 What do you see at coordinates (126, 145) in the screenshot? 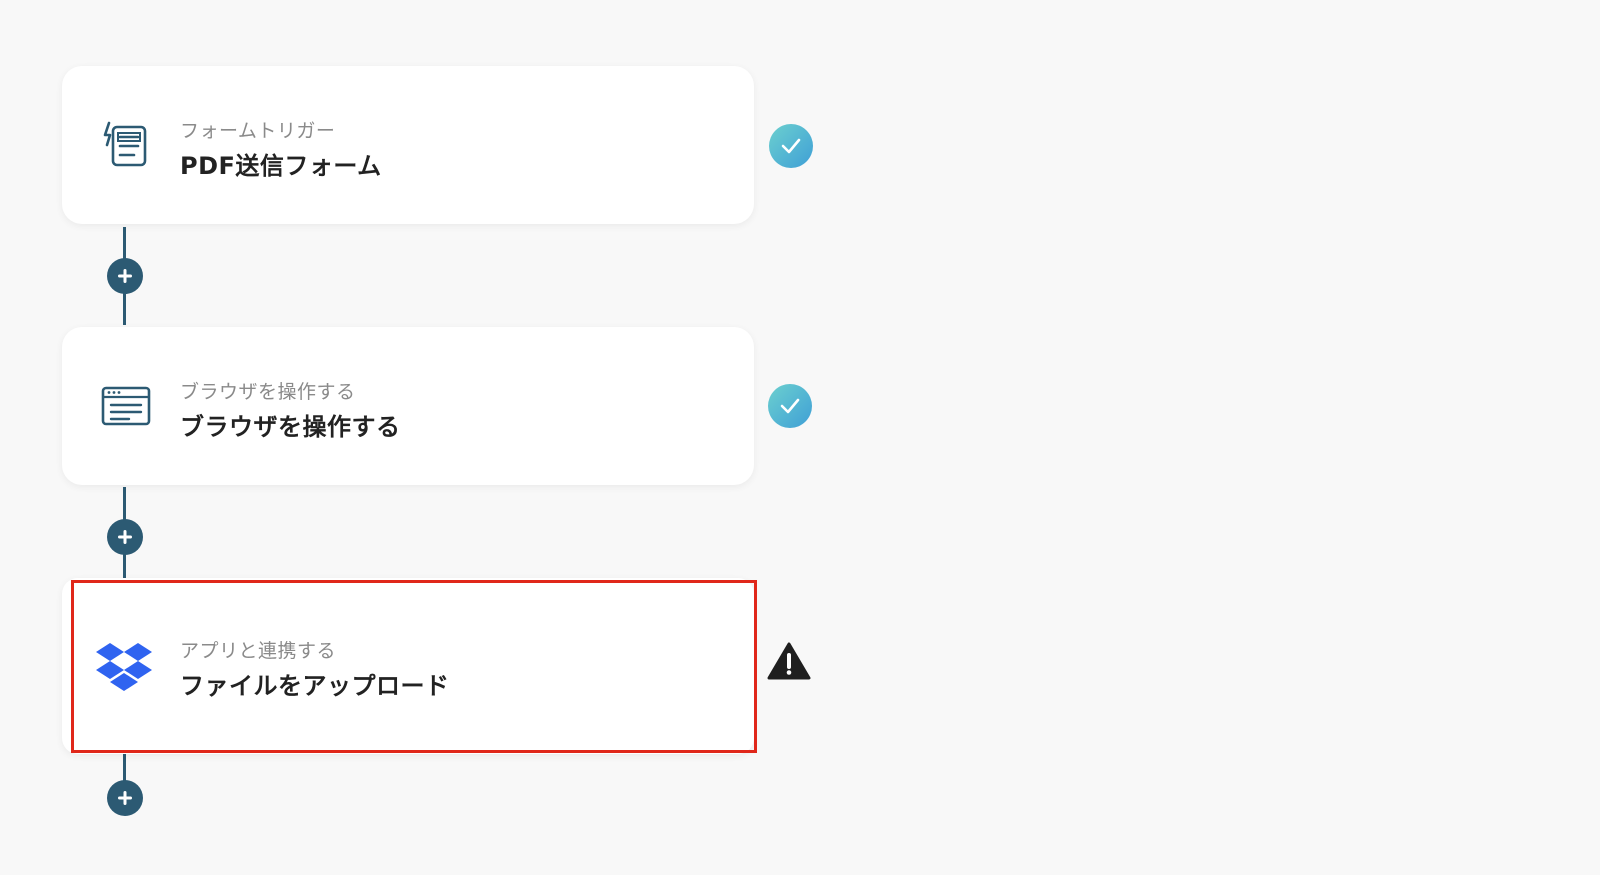
I see `form-trigger-icon` at bounding box center [126, 145].